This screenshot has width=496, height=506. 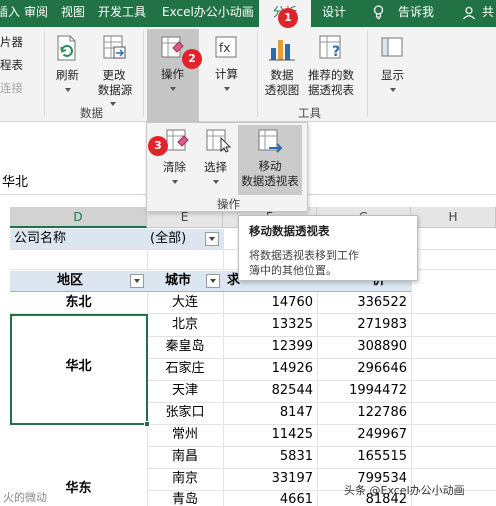 I want to click on quantity-cell: 13325, so click(x=268, y=325).